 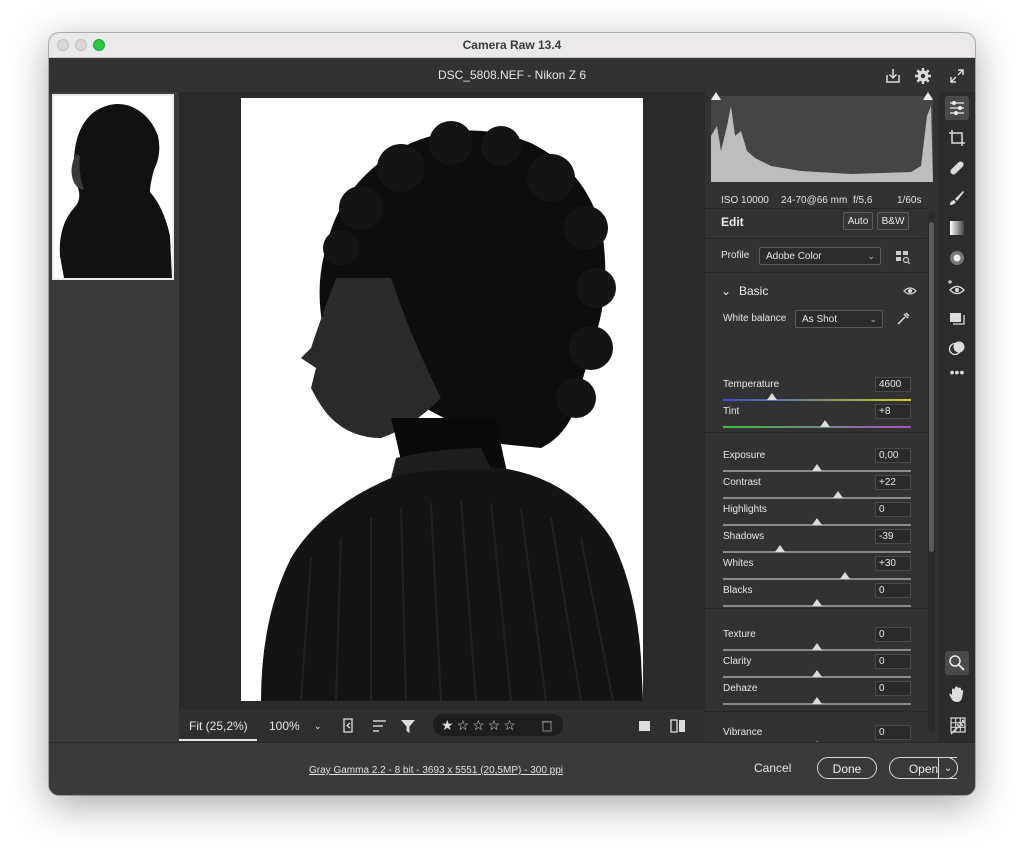 What do you see at coordinates (731, 411) in the screenshot?
I see `slider-label: Tint` at bounding box center [731, 411].